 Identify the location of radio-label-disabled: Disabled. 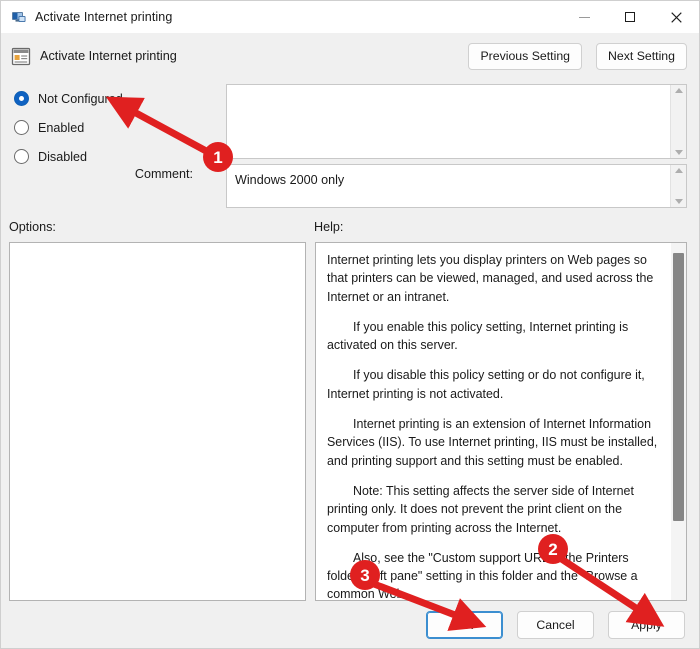
(63, 156).